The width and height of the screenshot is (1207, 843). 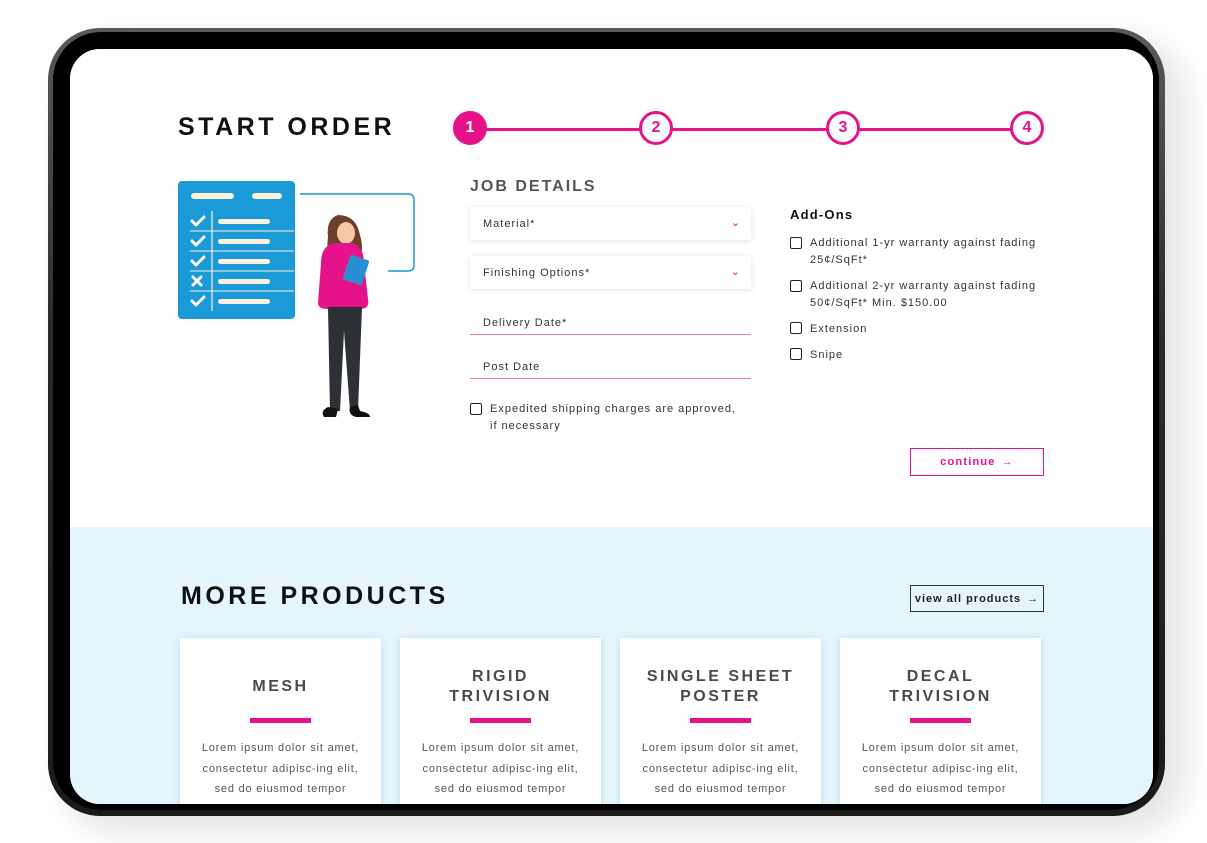 I want to click on addon-label-snipe: Snipe, so click(x=827, y=355).